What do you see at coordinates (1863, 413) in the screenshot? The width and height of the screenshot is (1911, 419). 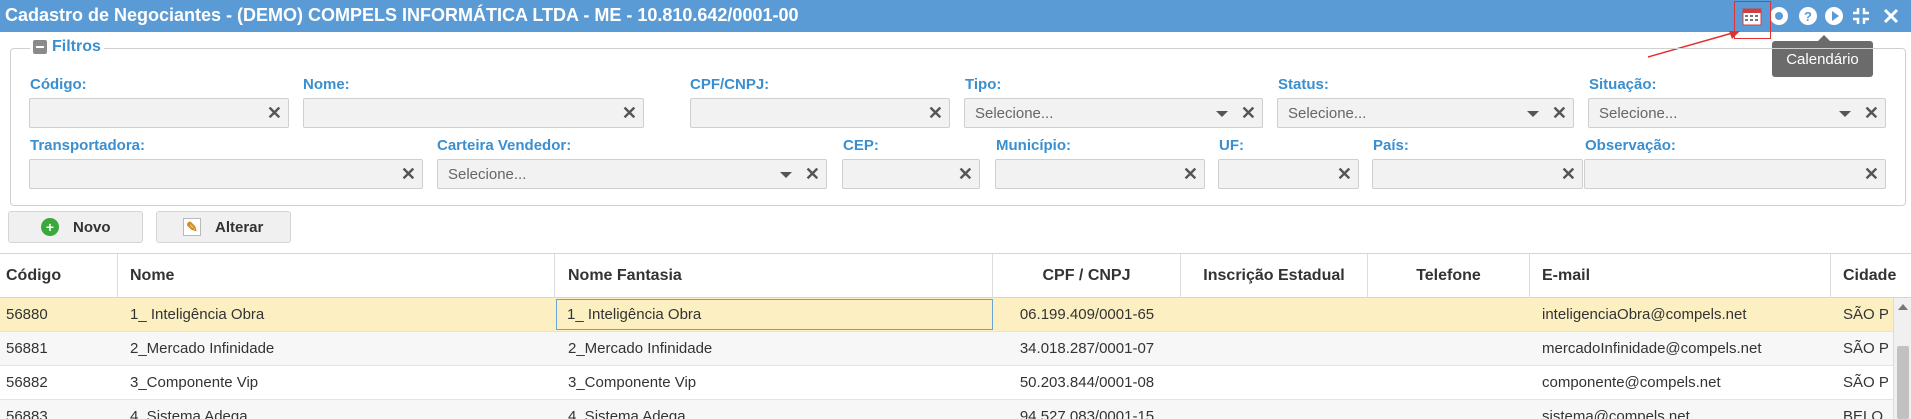 I see `cell-cidade: BELO` at bounding box center [1863, 413].